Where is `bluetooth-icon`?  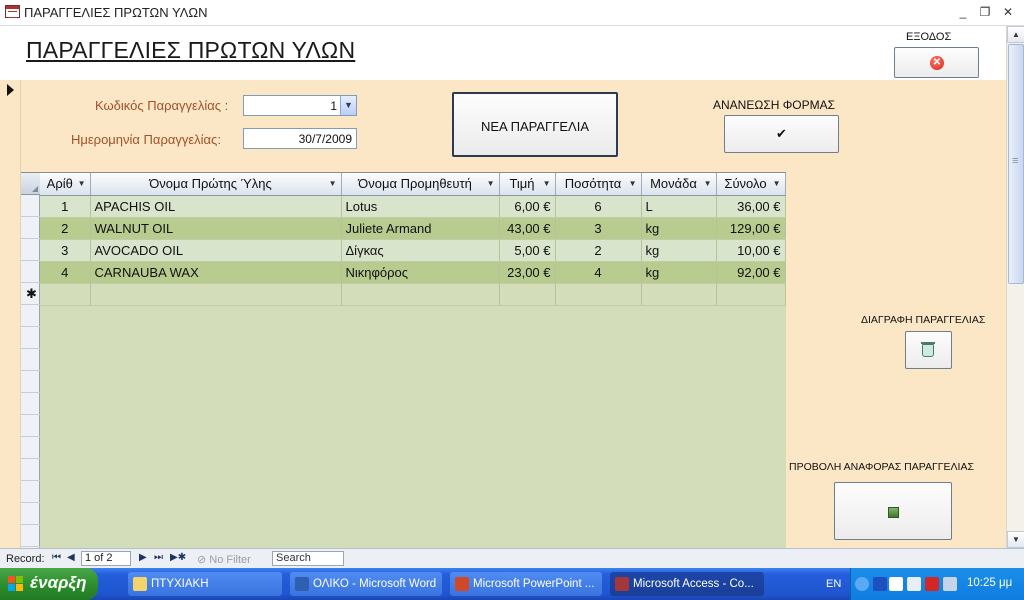
bluetooth-icon is located at coordinates (880, 584).